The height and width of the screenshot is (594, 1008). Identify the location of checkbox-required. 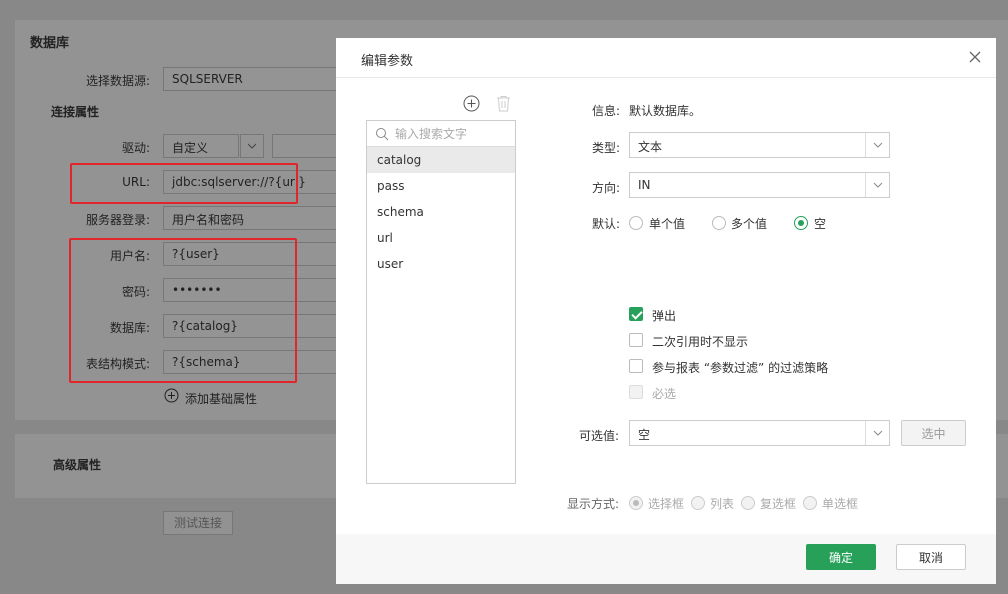
(636, 392).